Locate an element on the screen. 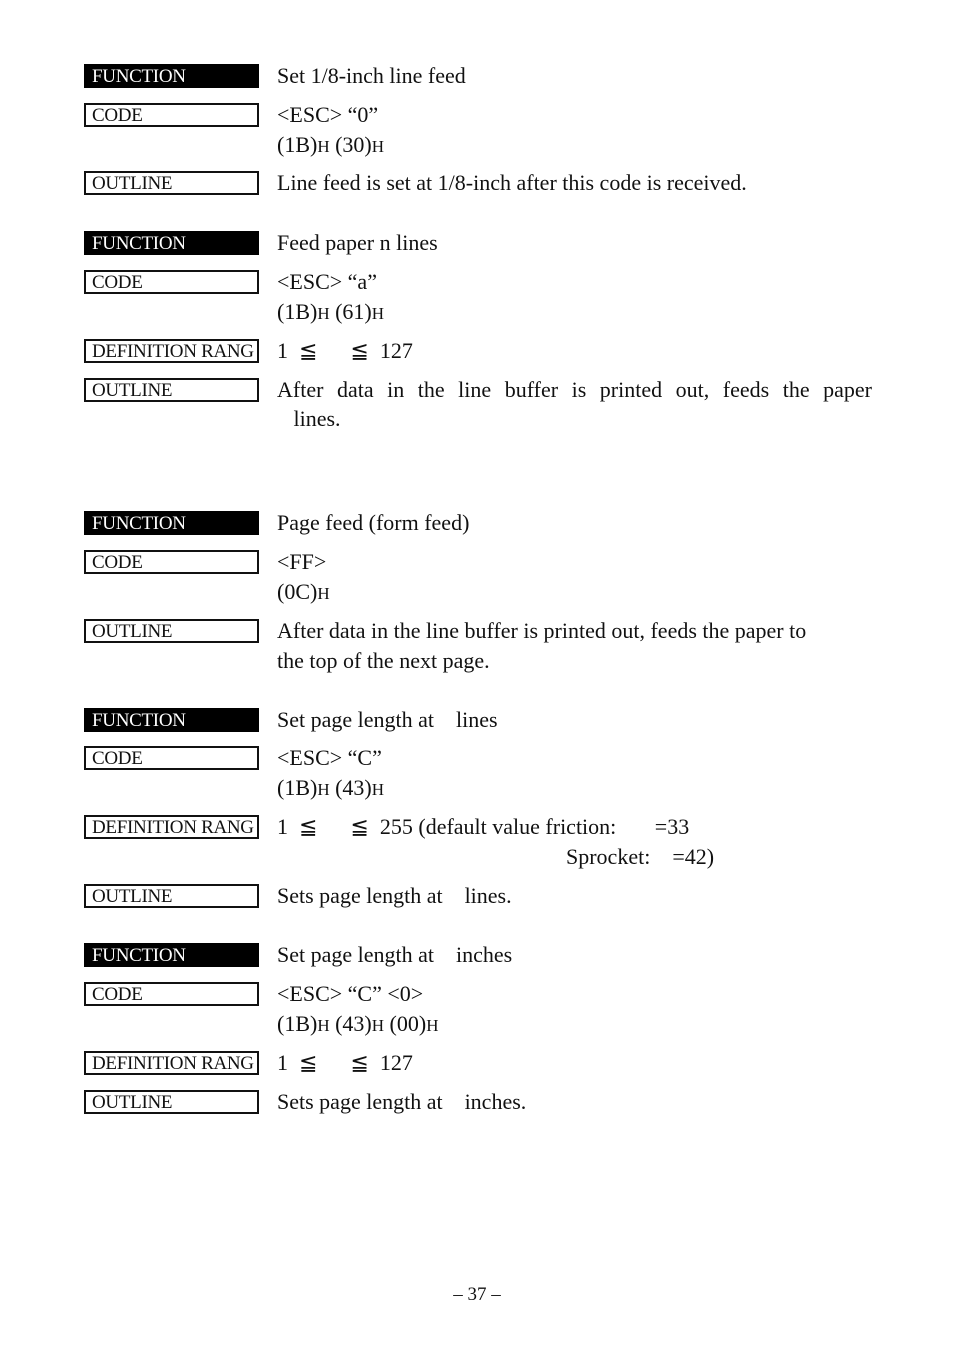  code-hex: (1B)H (43)H (00)H is located at coordinates (574, 1024).